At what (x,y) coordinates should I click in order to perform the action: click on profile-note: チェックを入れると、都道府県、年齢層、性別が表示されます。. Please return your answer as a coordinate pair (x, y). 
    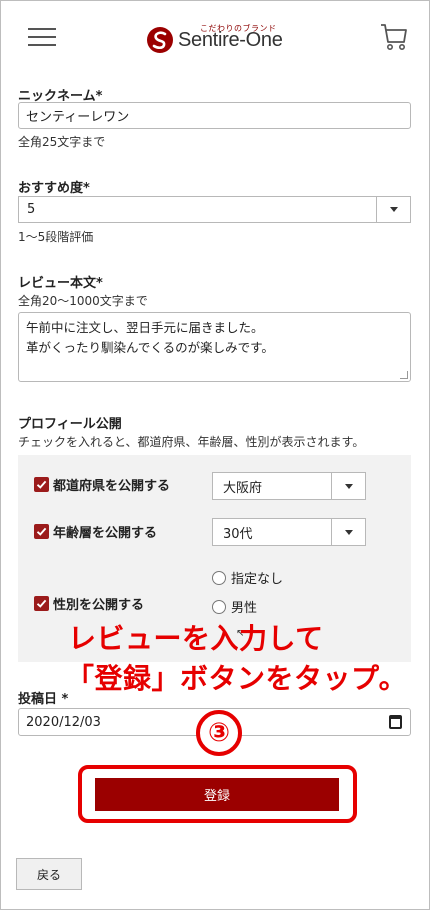
    Looking at the image, I should click on (191, 442).